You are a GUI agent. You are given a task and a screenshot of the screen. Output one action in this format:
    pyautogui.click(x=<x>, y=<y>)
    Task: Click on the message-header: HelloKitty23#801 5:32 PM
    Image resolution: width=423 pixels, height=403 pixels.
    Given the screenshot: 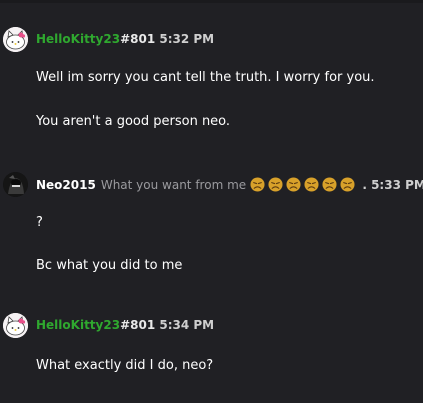 What is the action you would take?
    pyautogui.click(x=125, y=39)
    